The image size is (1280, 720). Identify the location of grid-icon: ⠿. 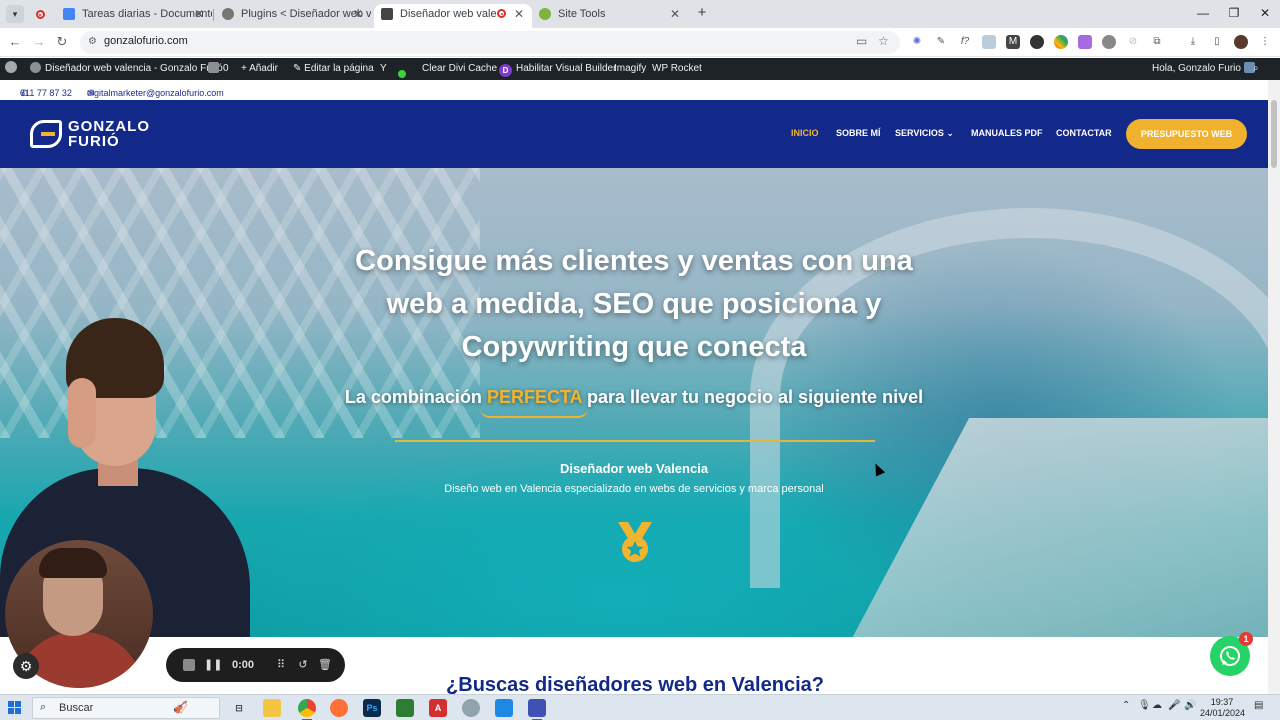
(281, 665).